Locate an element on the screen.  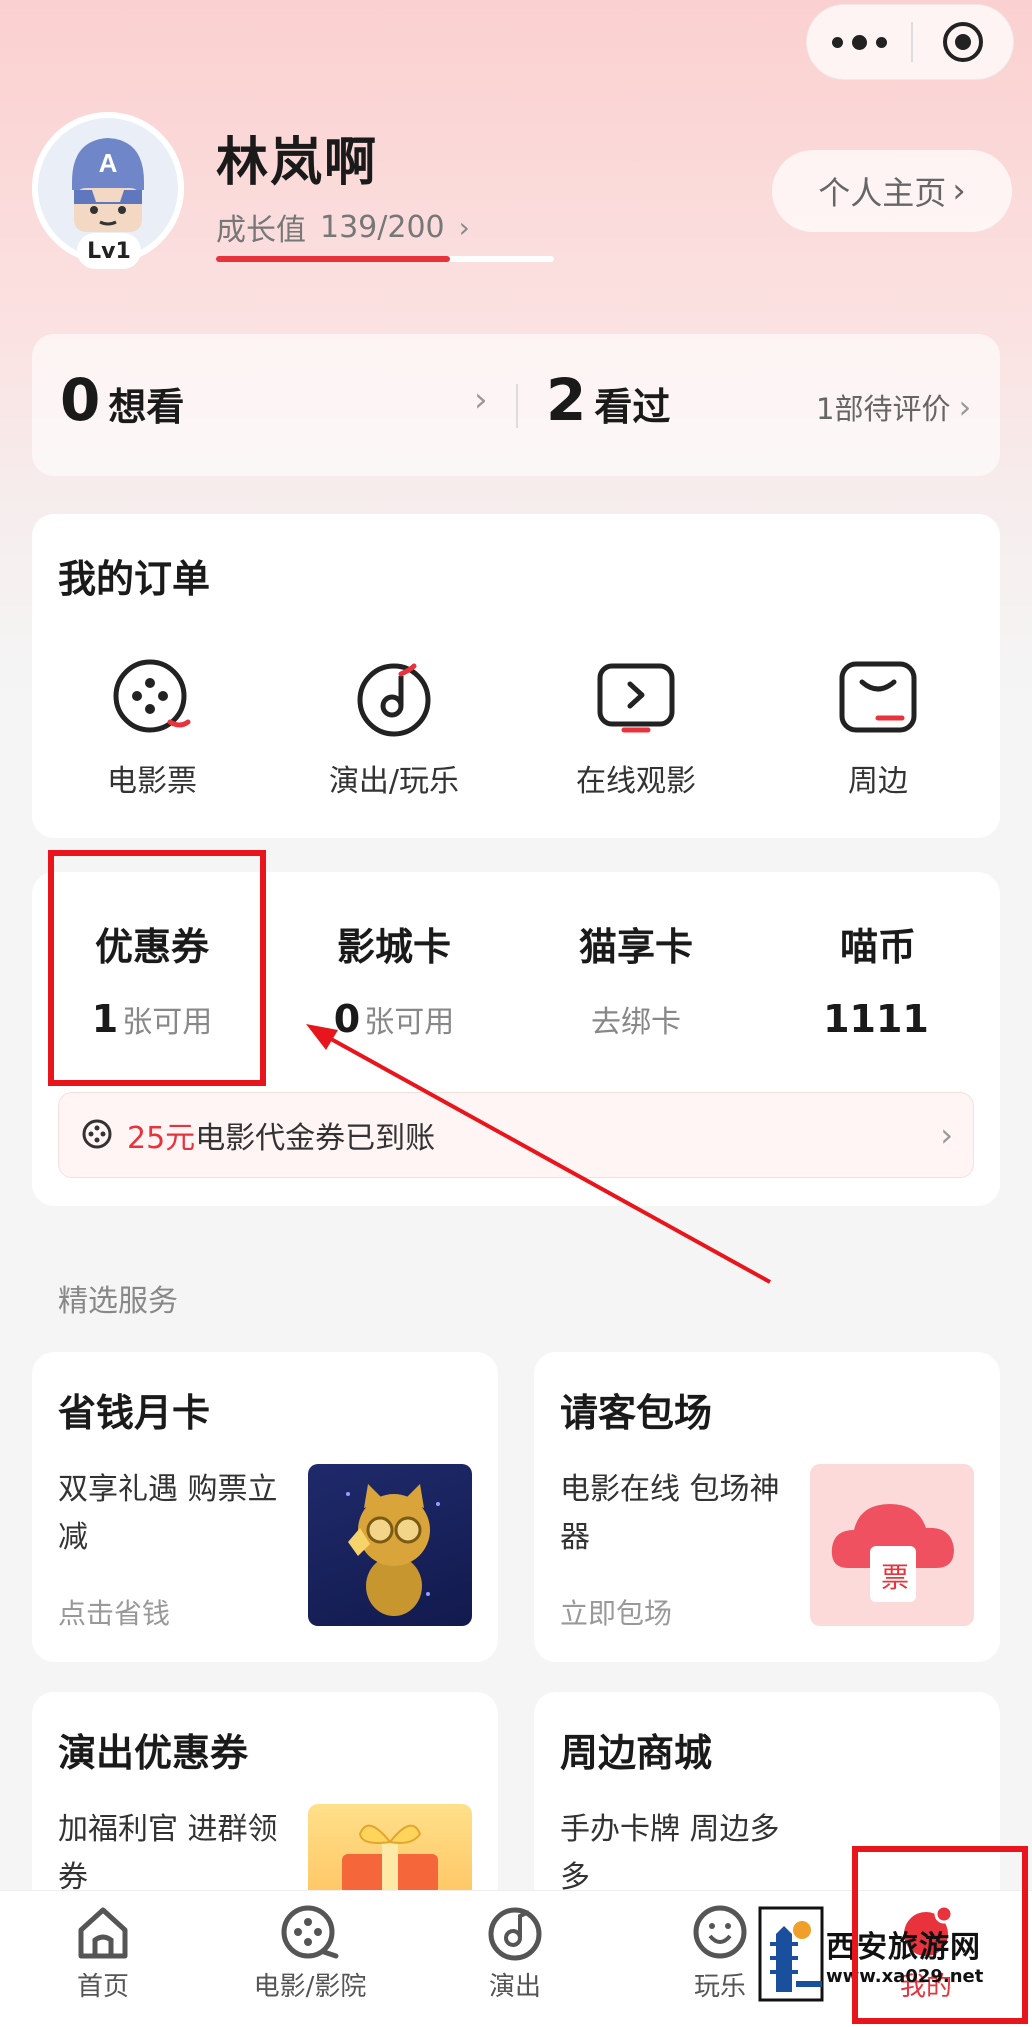
film-reel-icon is located at coordinates (310, 1932).